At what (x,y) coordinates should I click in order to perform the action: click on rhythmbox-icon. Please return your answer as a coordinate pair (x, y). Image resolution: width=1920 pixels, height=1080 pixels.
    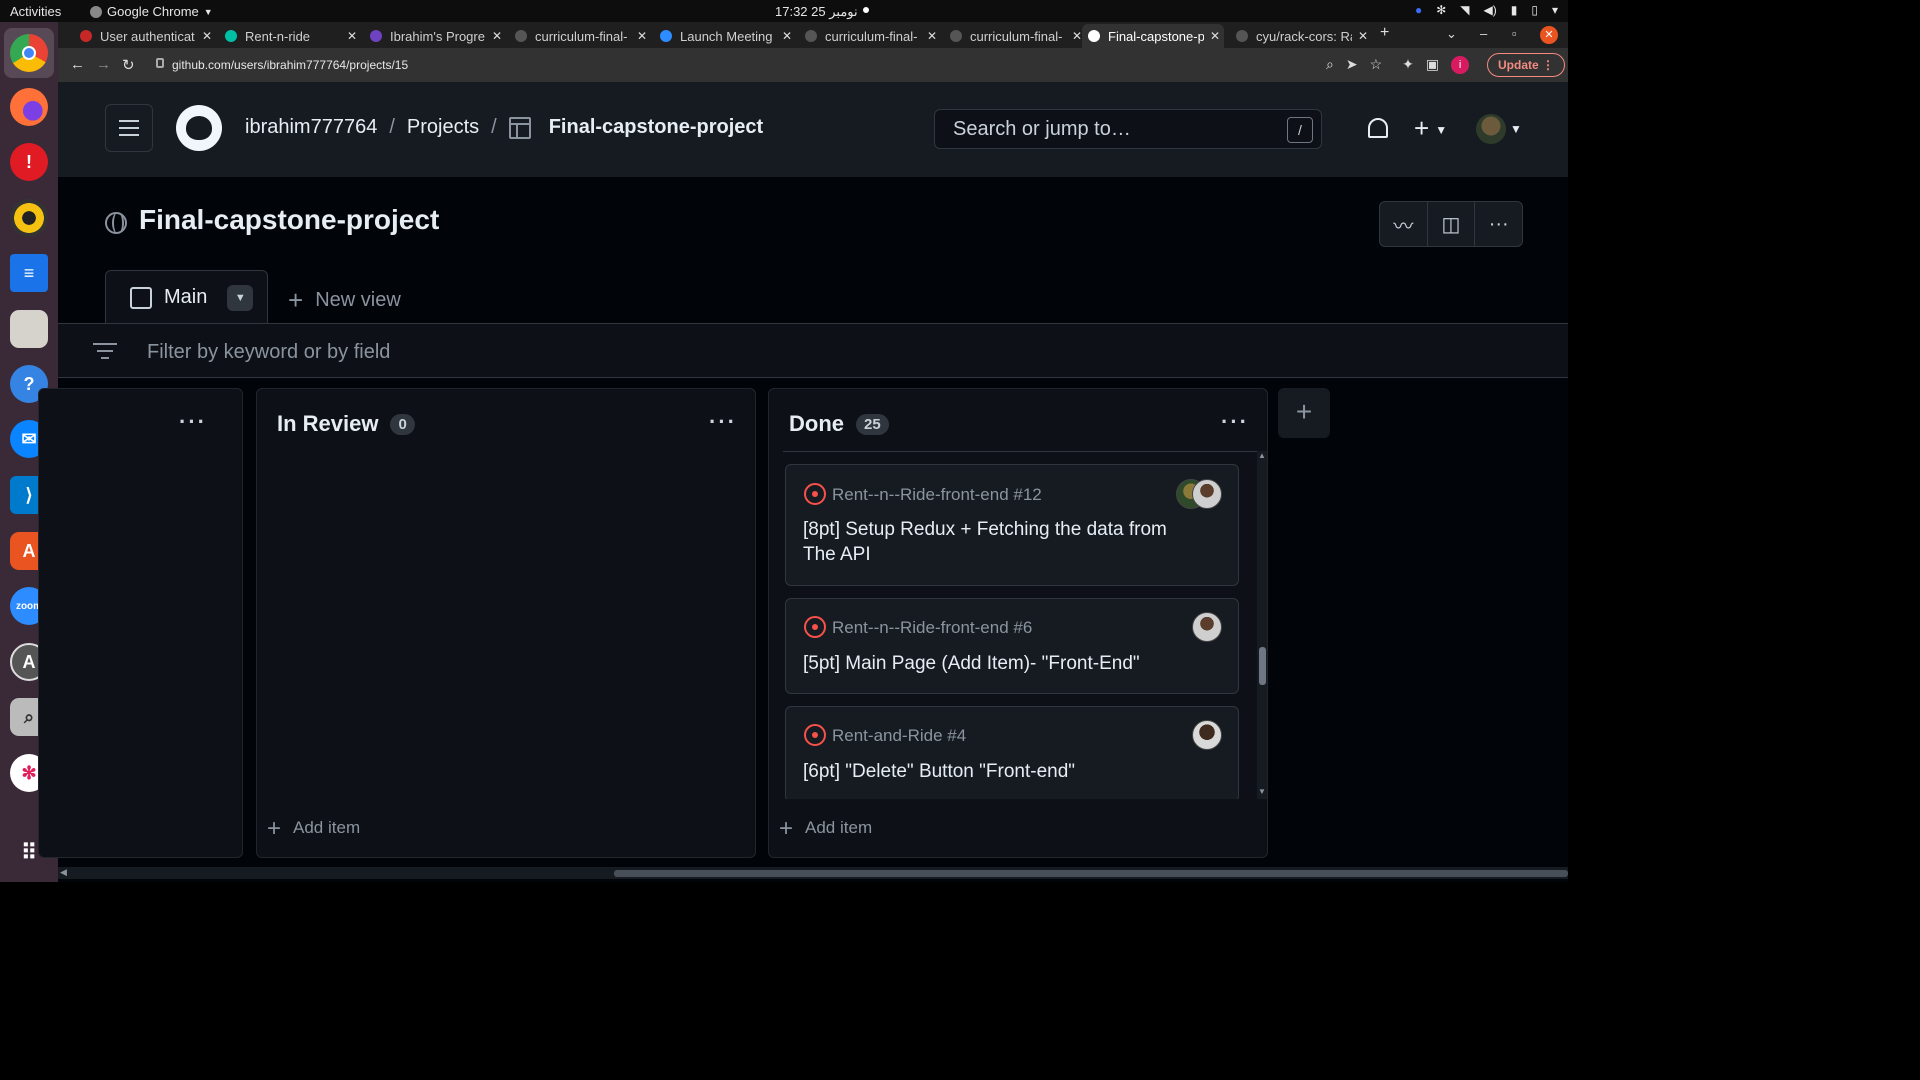
    Looking at the image, I should click on (29, 218).